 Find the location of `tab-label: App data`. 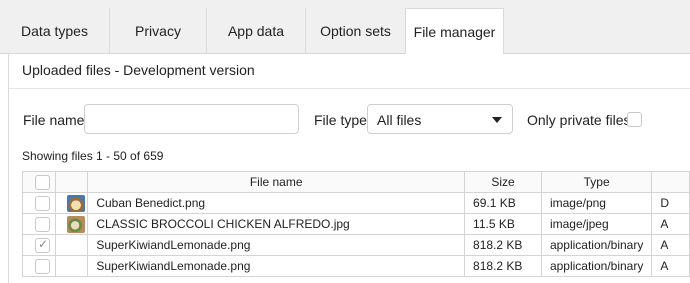

tab-label: App data is located at coordinates (256, 30).